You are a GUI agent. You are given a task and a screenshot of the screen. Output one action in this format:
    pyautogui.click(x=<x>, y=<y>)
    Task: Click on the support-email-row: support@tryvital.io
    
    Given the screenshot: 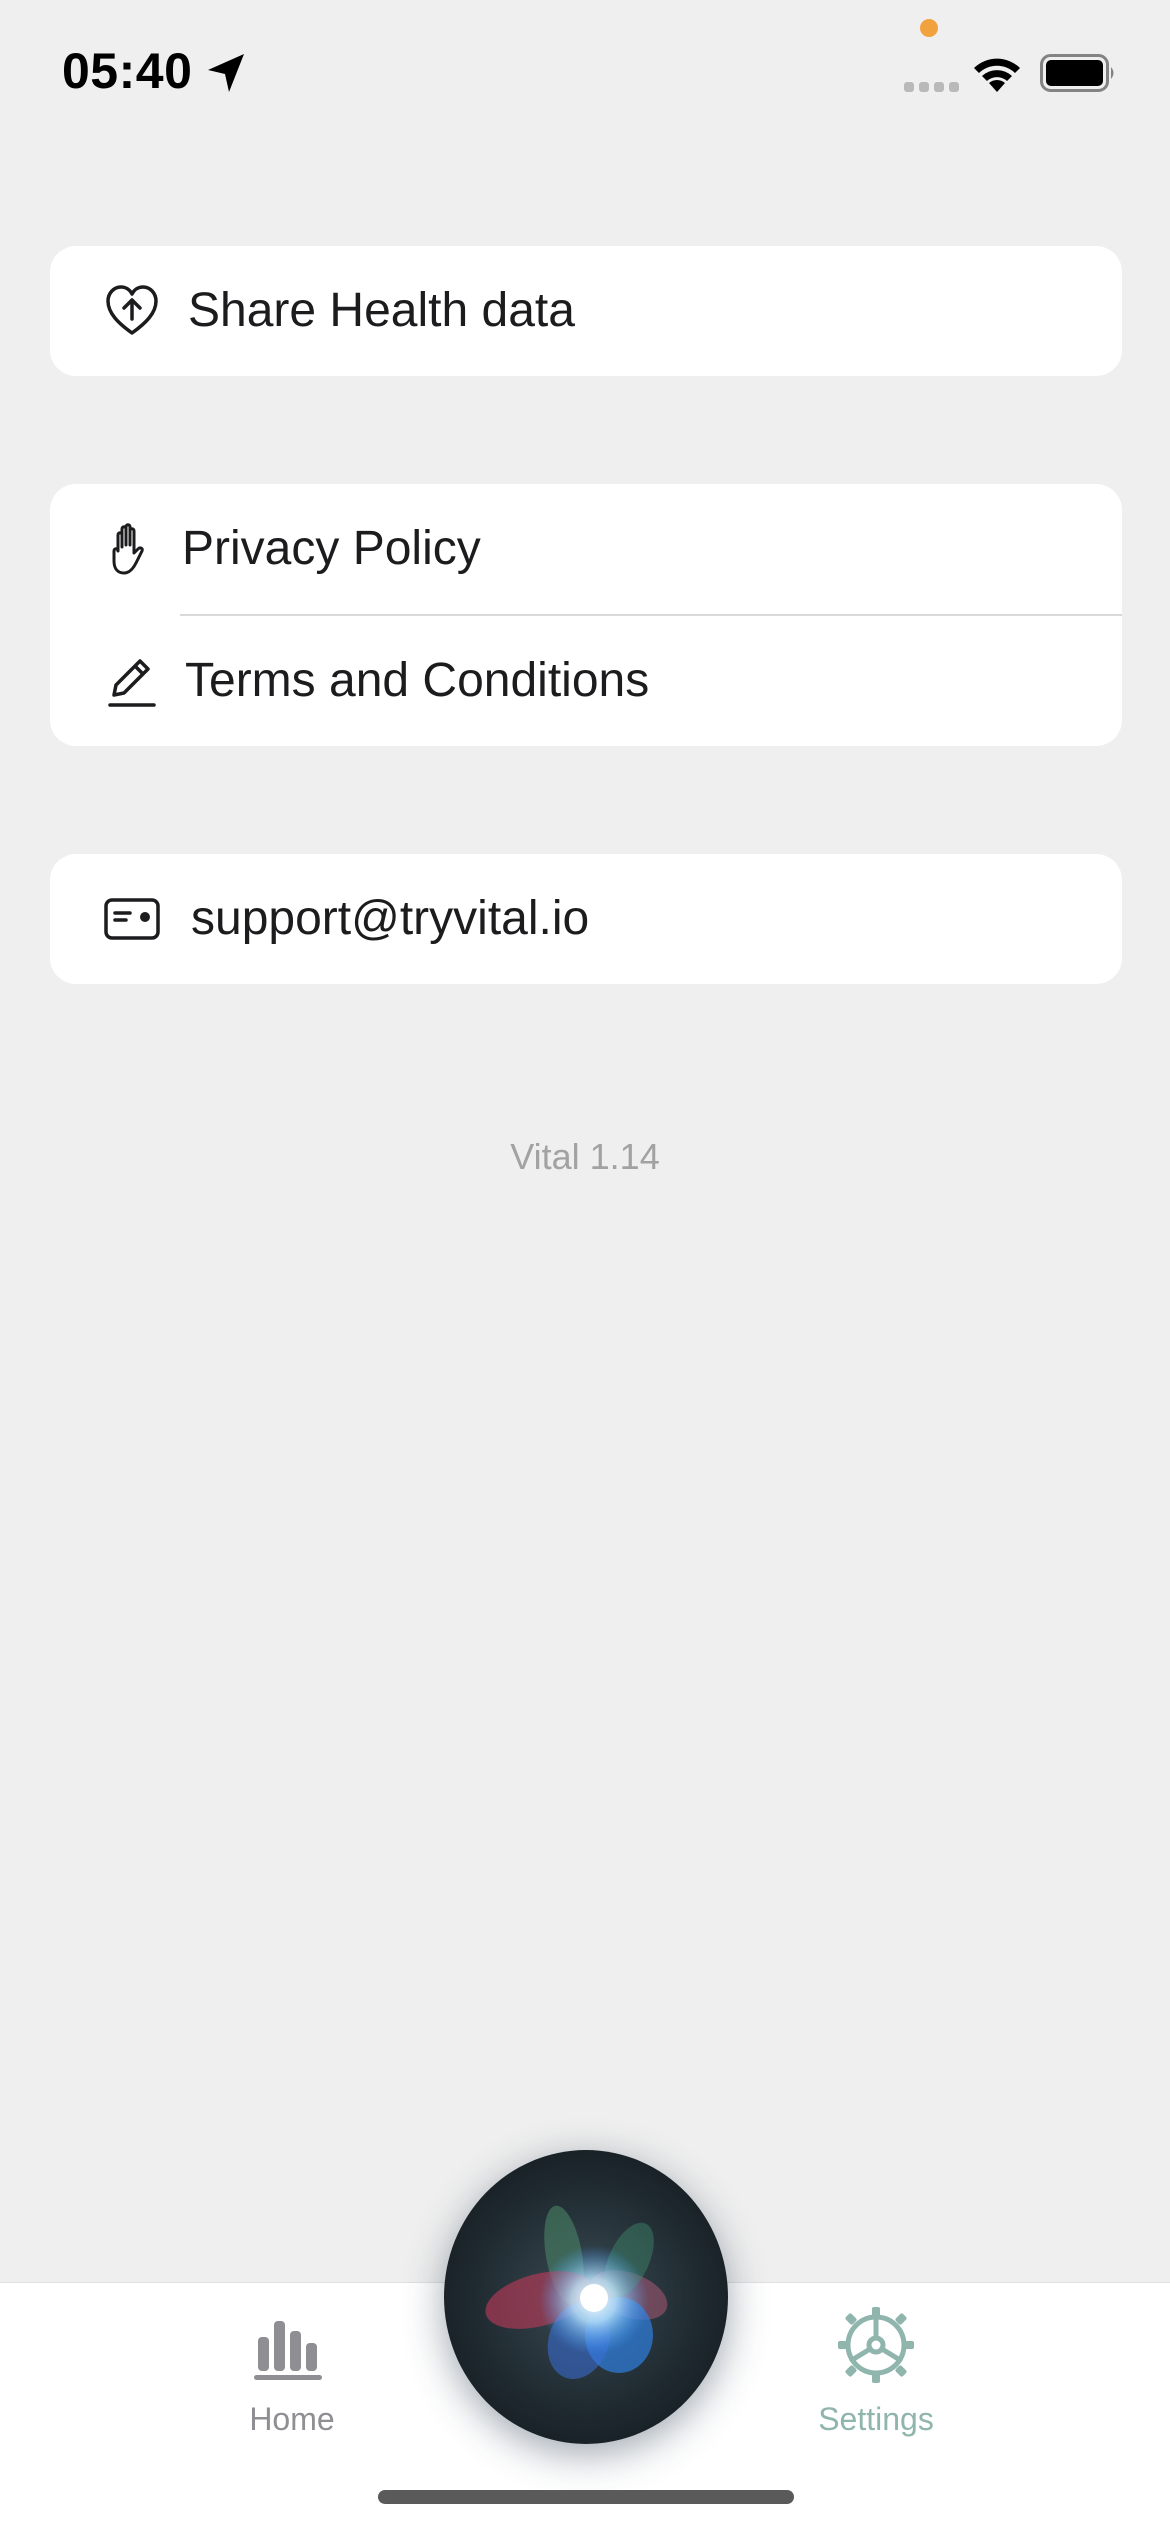 What is the action you would take?
    pyautogui.click(x=586, y=919)
    